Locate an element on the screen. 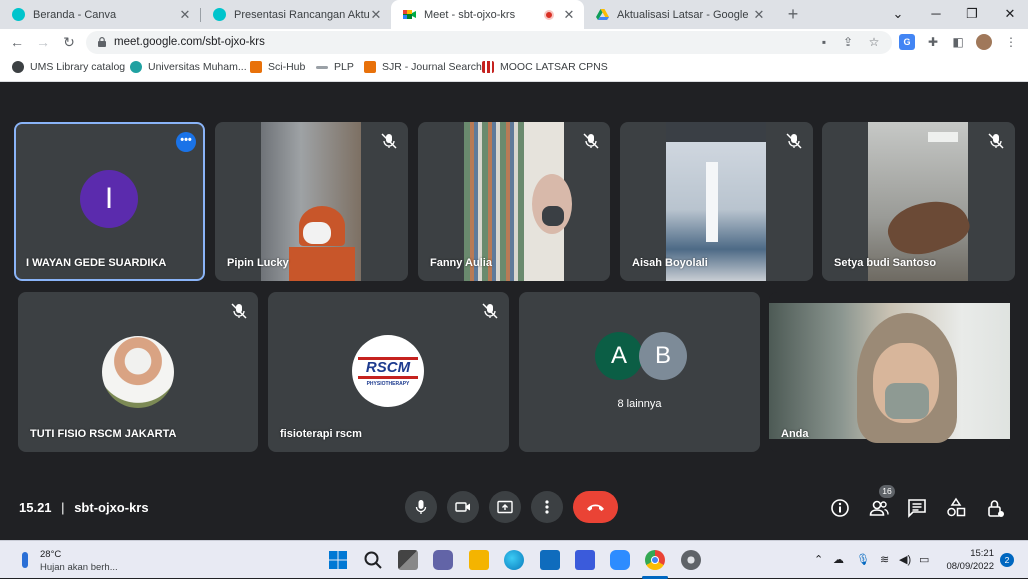 This screenshot has width=1028, height=579. weather-temperature: 28°C is located at coordinates (50, 554).